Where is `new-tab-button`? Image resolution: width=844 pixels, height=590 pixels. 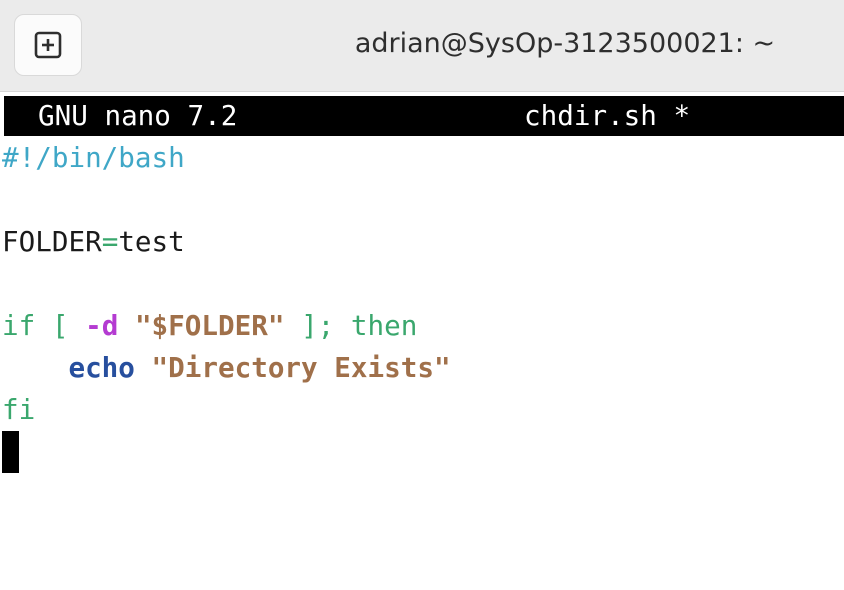
new-tab-button is located at coordinates (48, 45).